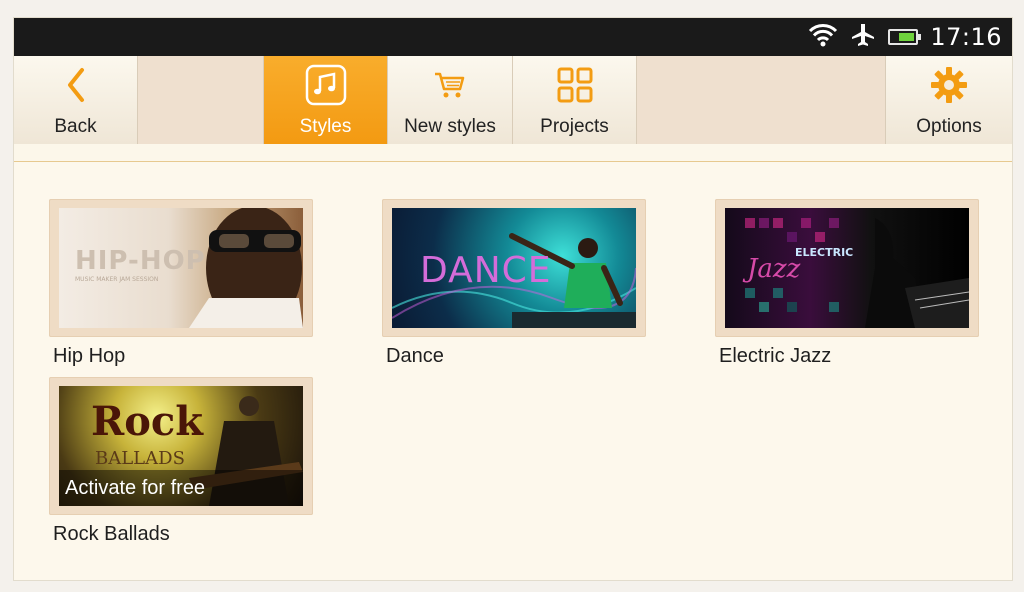 The height and width of the screenshot is (592, 1024). I want to click on style-name: Hip Hop, so click(89, 356).